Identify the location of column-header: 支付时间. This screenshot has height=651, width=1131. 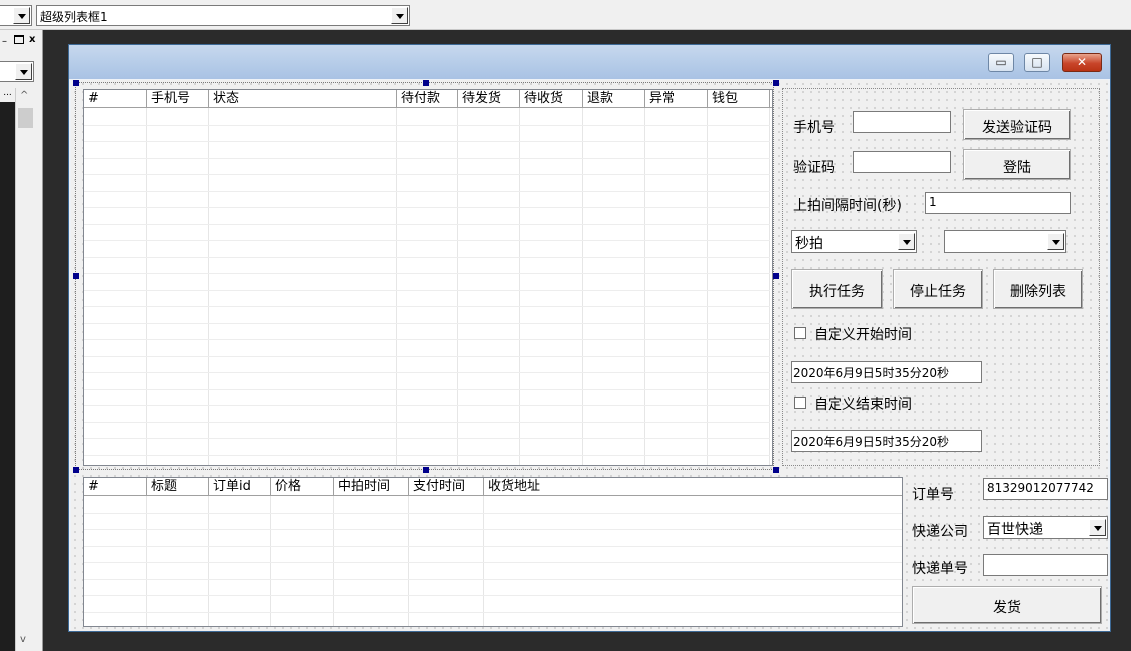
(446, 487).